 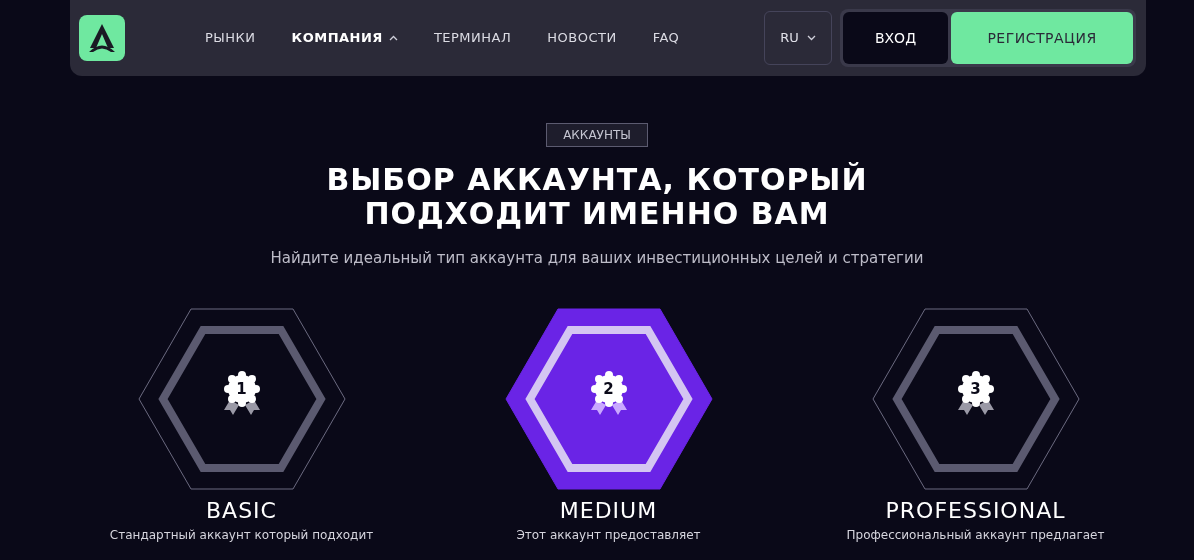 I want to click on plan-name: BASIC, so click(x=241, y=510).